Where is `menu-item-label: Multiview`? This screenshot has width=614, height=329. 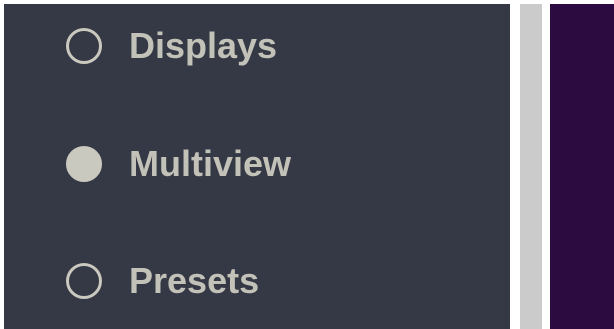
menu-item-label: Multiview is located at coordinates (210, 163).